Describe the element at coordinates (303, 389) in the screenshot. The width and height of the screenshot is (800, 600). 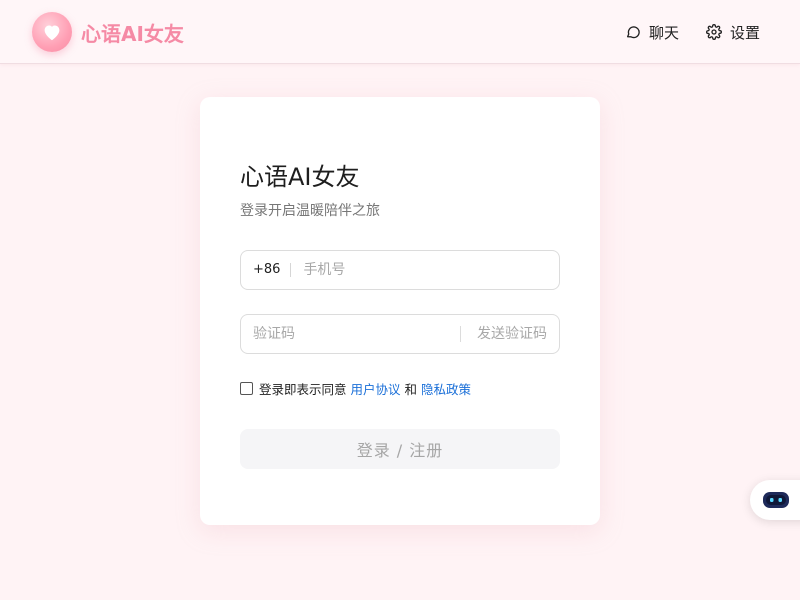
I see `agreement-text: 登录即表示同意` at that location.